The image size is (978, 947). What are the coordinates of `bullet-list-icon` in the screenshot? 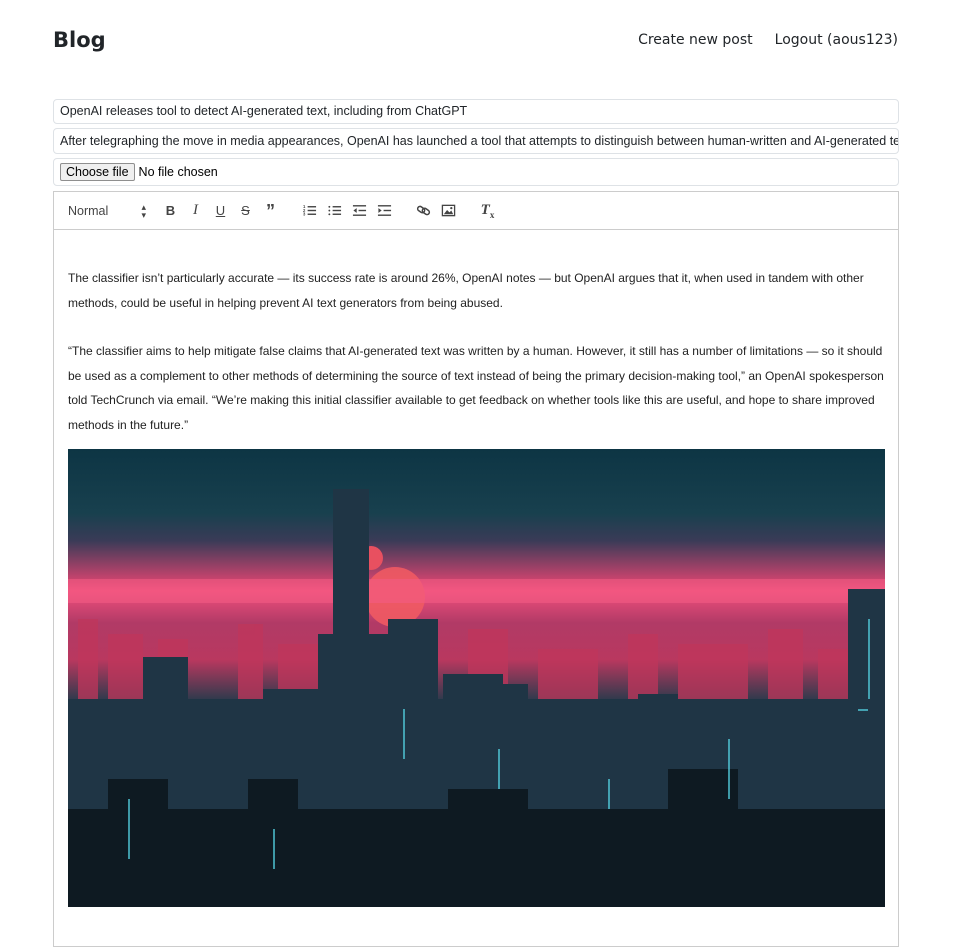 It's located at (334, 211).